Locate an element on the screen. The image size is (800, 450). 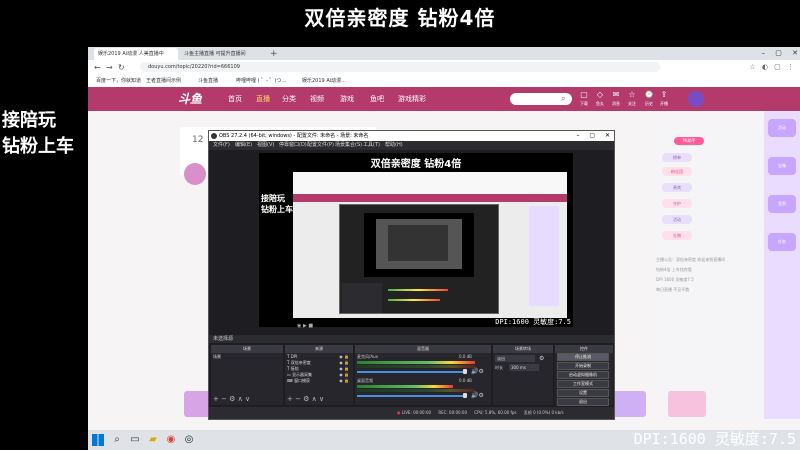
browser-tab-0: 娱乐2019 Ai动漫 人美直播中 is located at coordinates (136, 54).